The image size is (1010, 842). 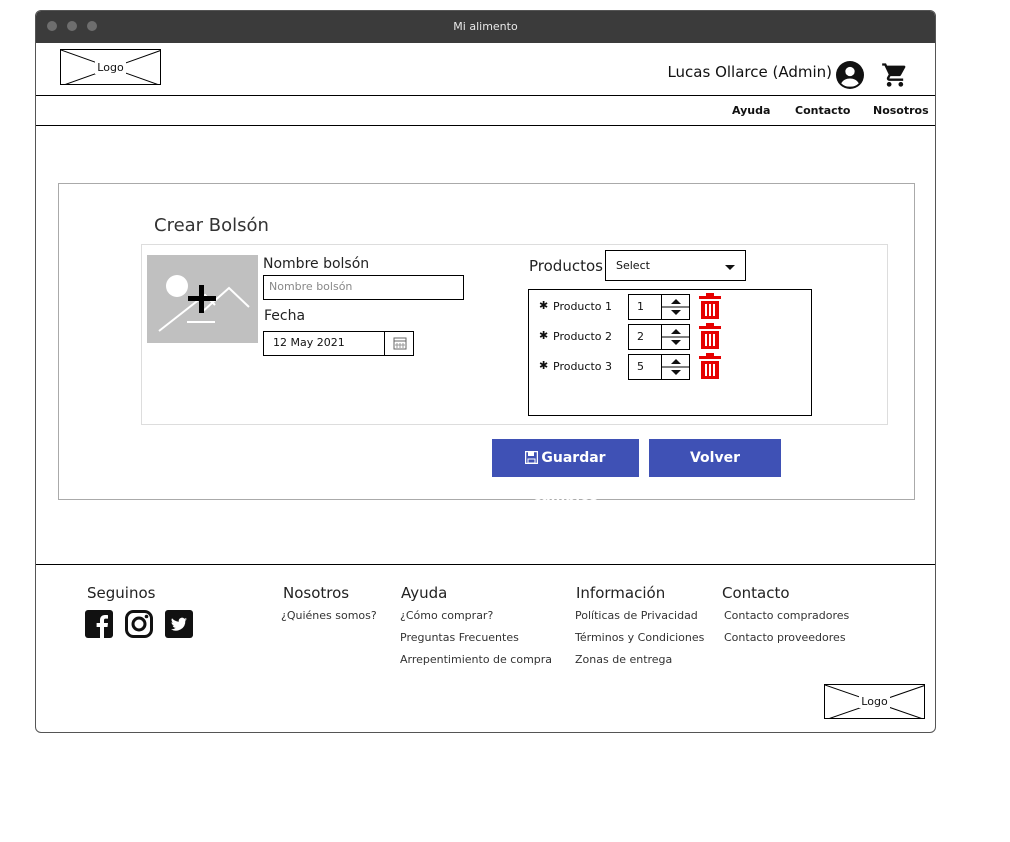 I want to click on footer-link: ¿Cómo comprar?, so click(x=446, y=615).